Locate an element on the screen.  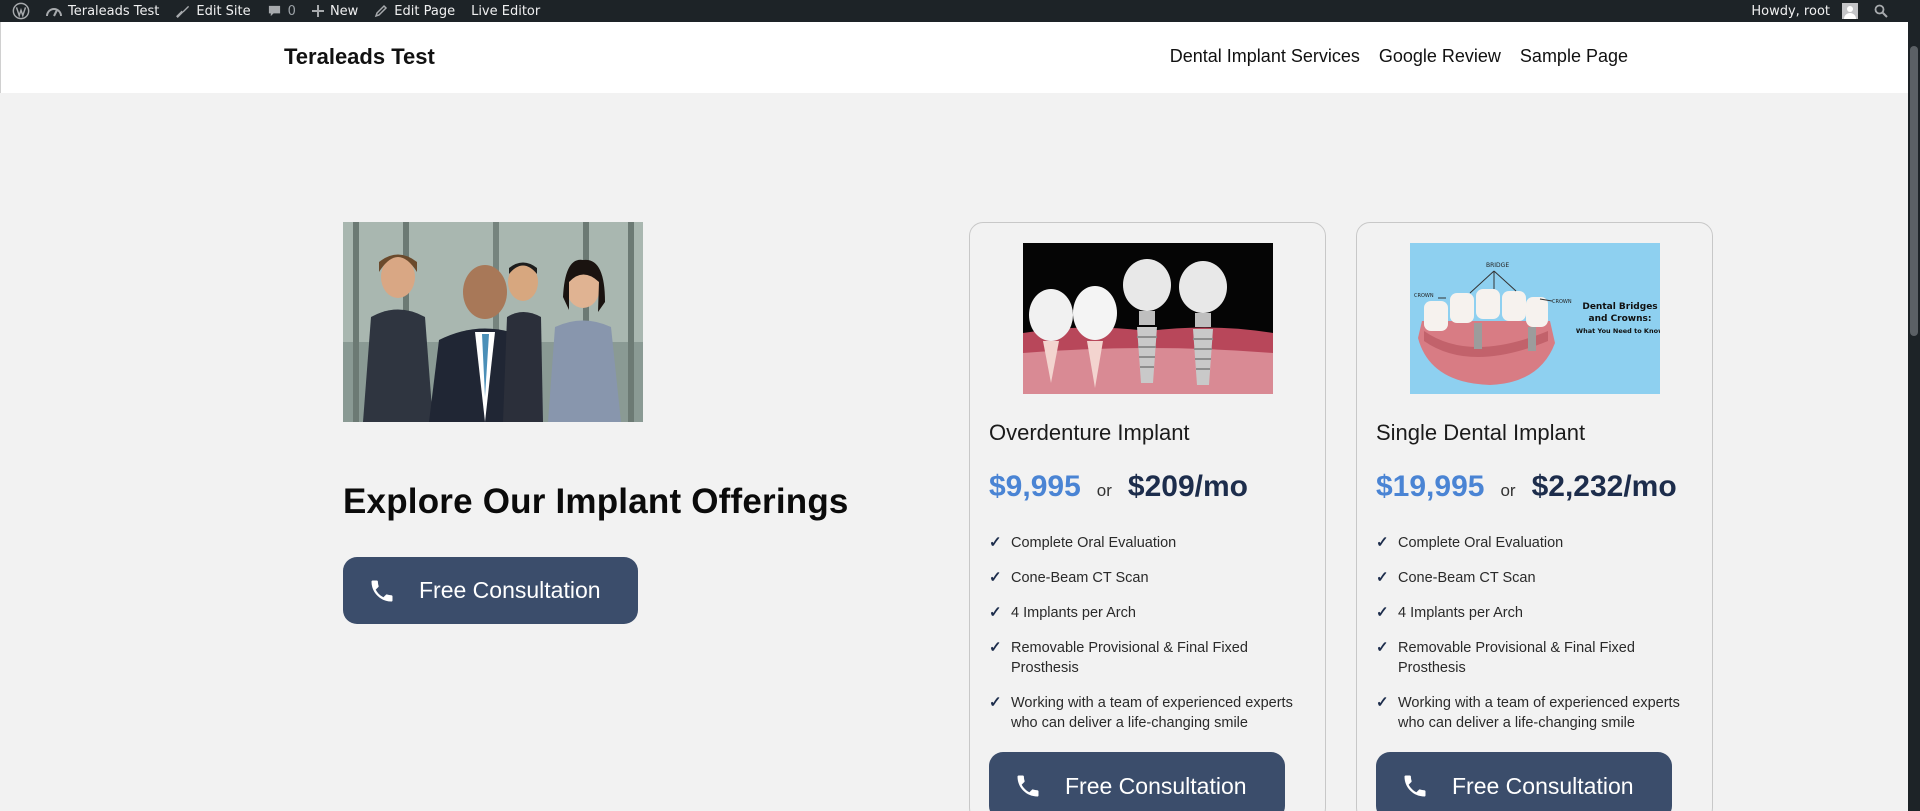
admin-site-name-label: Teraleads Test is located at coordinates (114, 11).